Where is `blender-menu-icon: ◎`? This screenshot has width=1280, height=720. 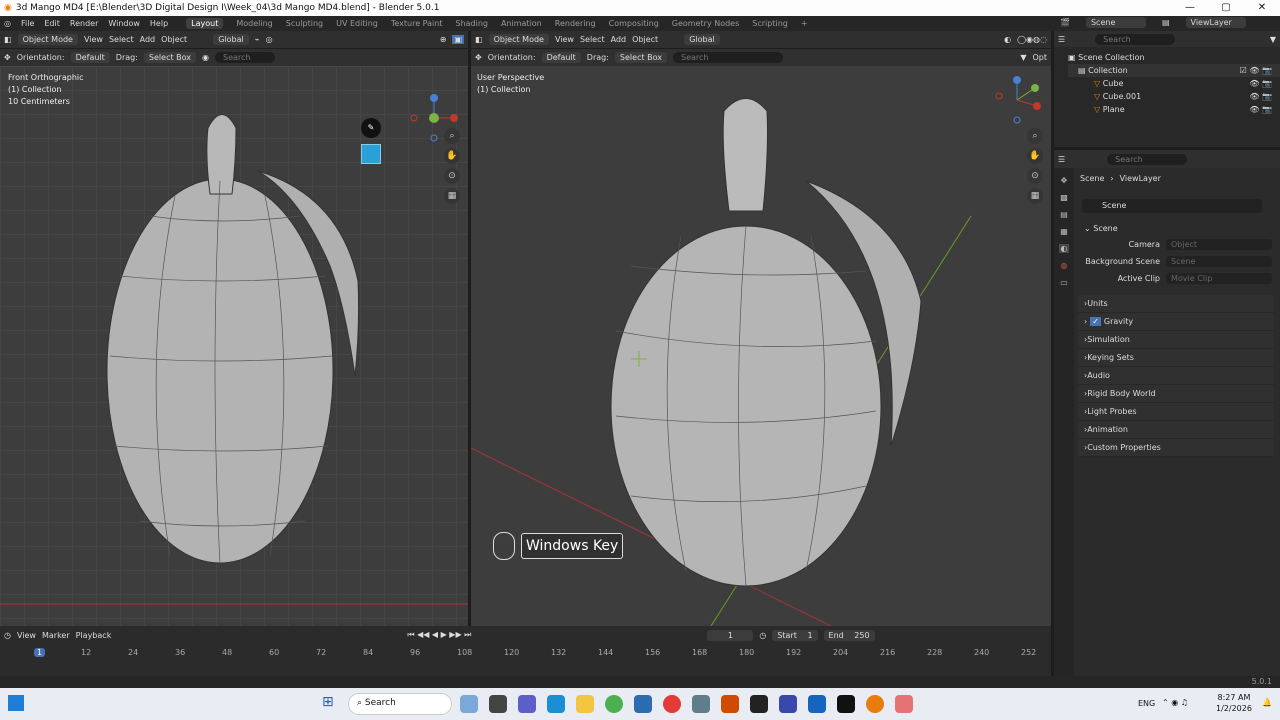
blender-menu-icon: ◎ is located at coordinates (7, 23).